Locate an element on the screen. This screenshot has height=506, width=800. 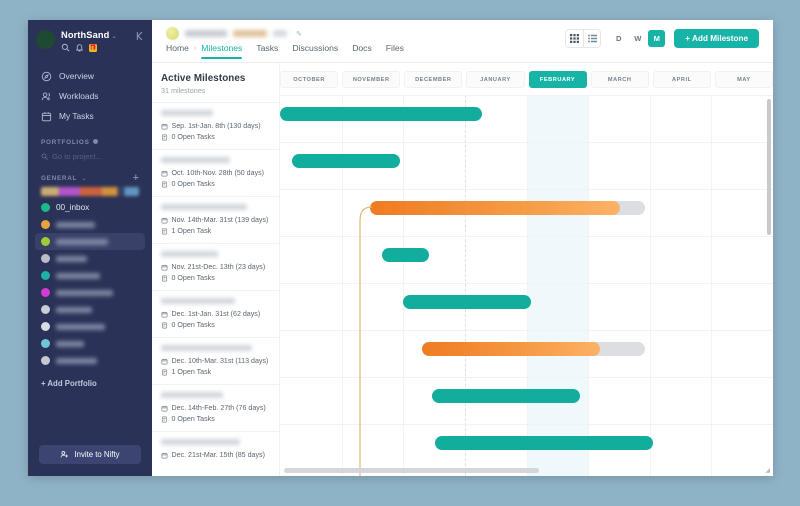
view-toggle-group is located at coordinates (583, 38).